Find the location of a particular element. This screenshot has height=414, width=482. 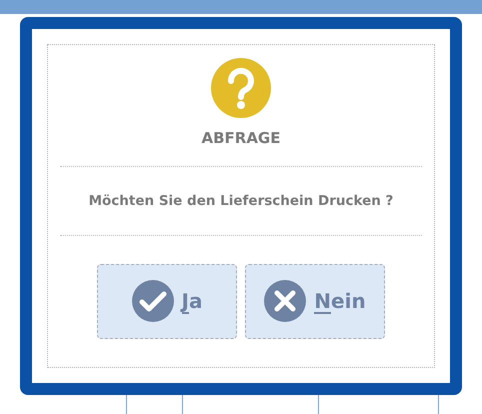

yes-button: Ja is located at coordinates (167, 301).